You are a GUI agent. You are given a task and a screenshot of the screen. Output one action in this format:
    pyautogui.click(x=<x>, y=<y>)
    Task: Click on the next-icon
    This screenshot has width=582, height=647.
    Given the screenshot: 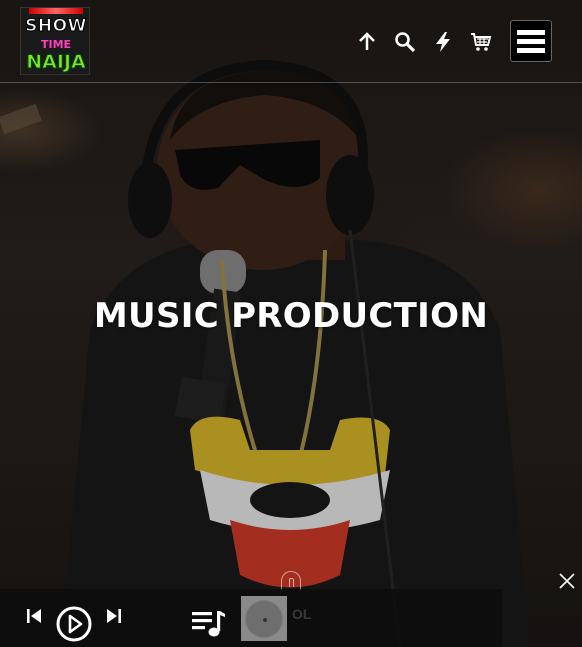 What is the action you would take?
    pyautogui.click(x=114, y=616)
    